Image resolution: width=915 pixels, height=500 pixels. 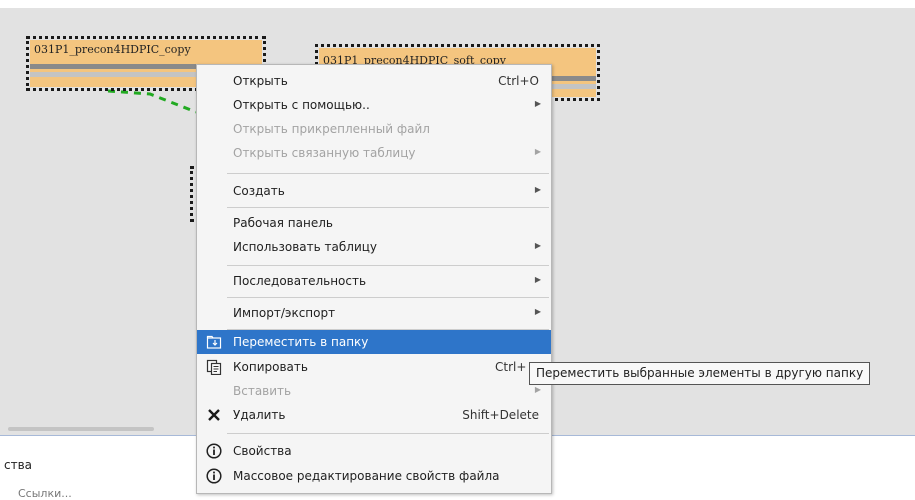 I want to click on menu-item-sequence: Последовательность ▶, so click(x=374, y=281).